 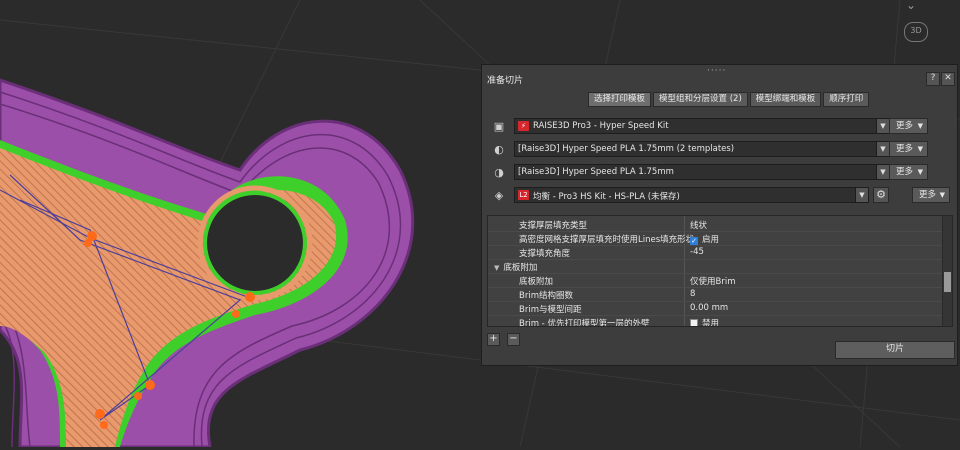 I want to click on close-button: ✕, so click(x=948, y=79).